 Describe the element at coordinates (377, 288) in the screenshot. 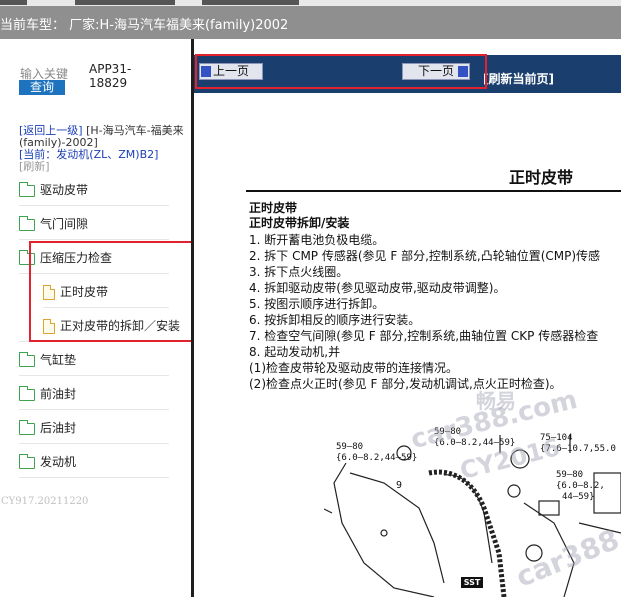

I see `step-line: 4. 拆卸驱动皮带(参见驱动皮带,驱动皮带调整)。` at that location.